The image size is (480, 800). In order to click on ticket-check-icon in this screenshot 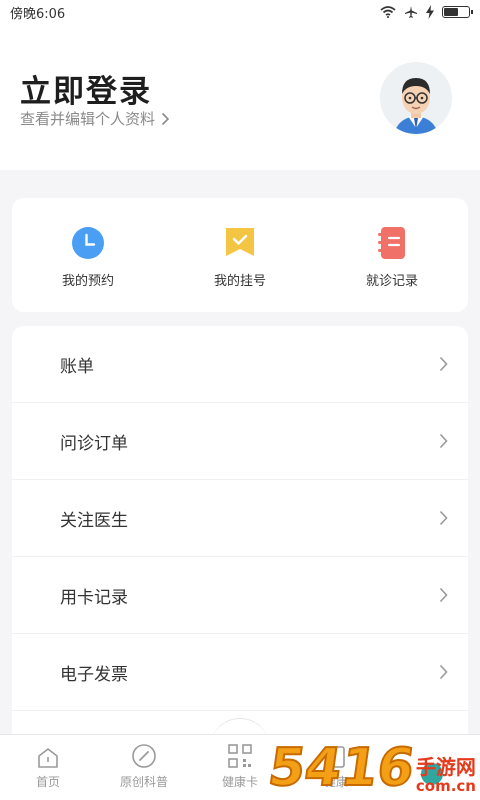, I will do `click(240, 242)`.